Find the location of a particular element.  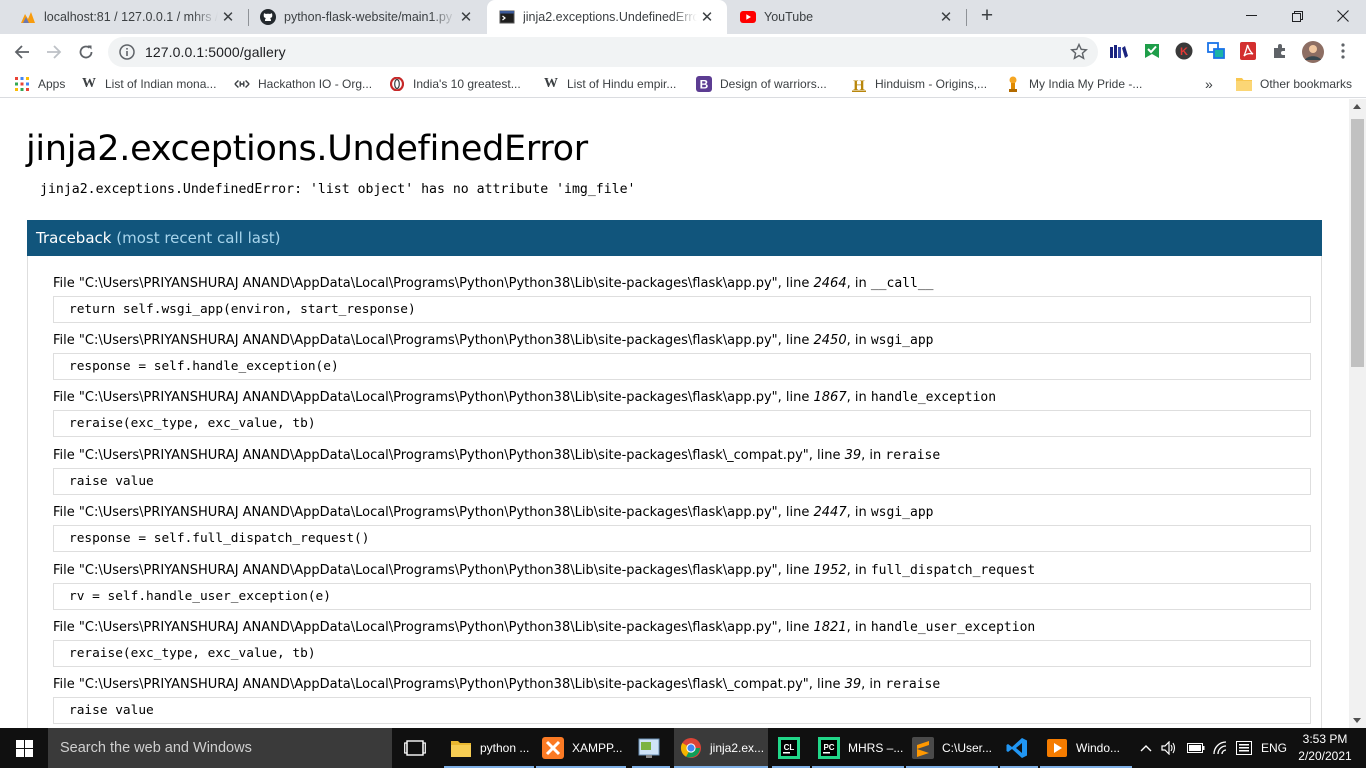

frame-code: rv = self.handle_user_exception(e) is located at coordinates (682, 596).